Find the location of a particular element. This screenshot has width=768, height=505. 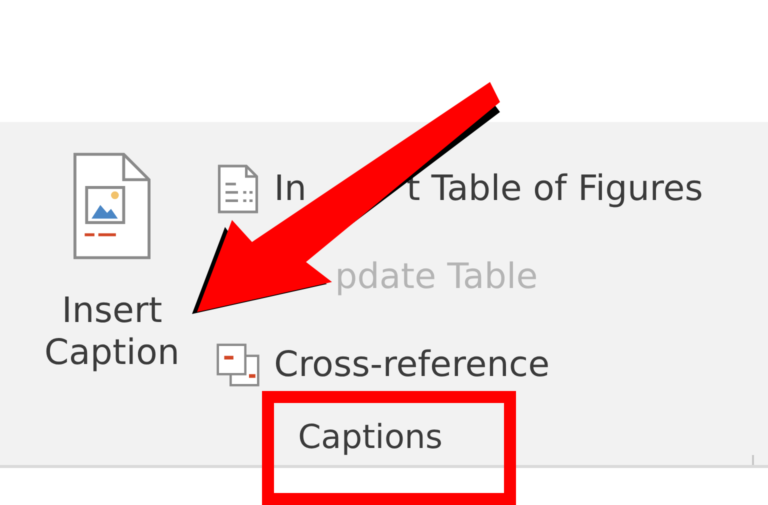

picture-document-icon is located at coordinates (112, 206).